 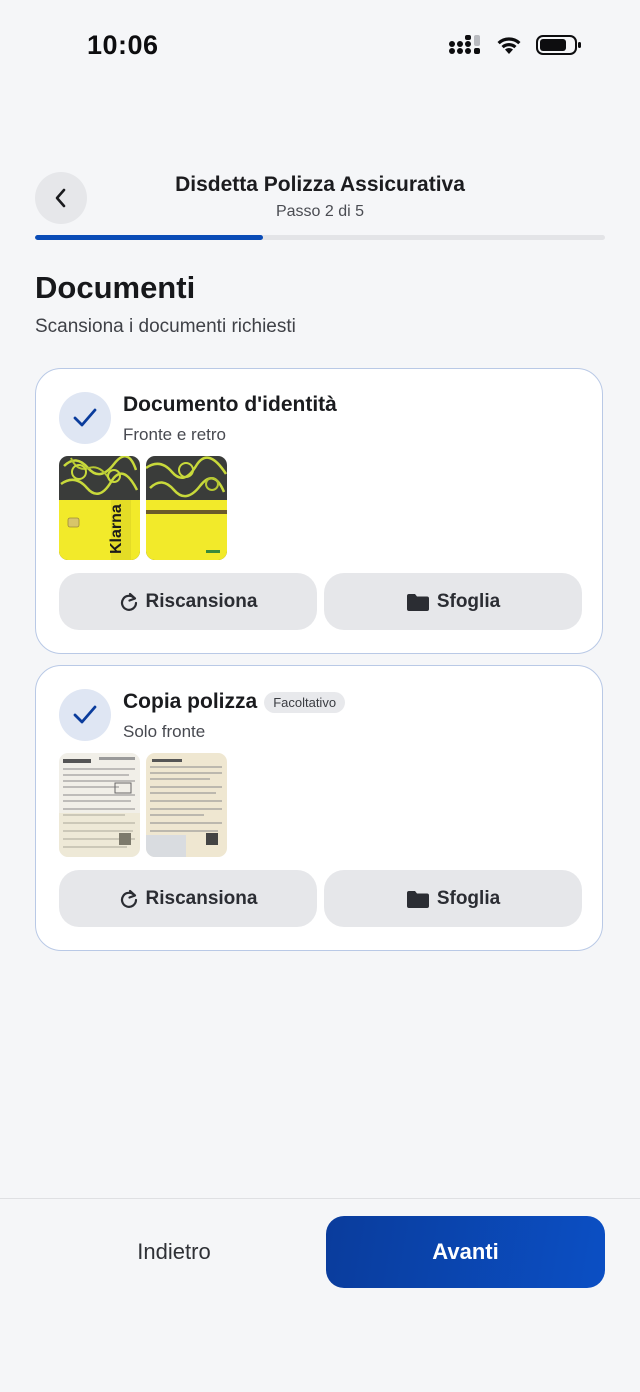 I want to click on wifi-icon, so click(x=509, y=45).